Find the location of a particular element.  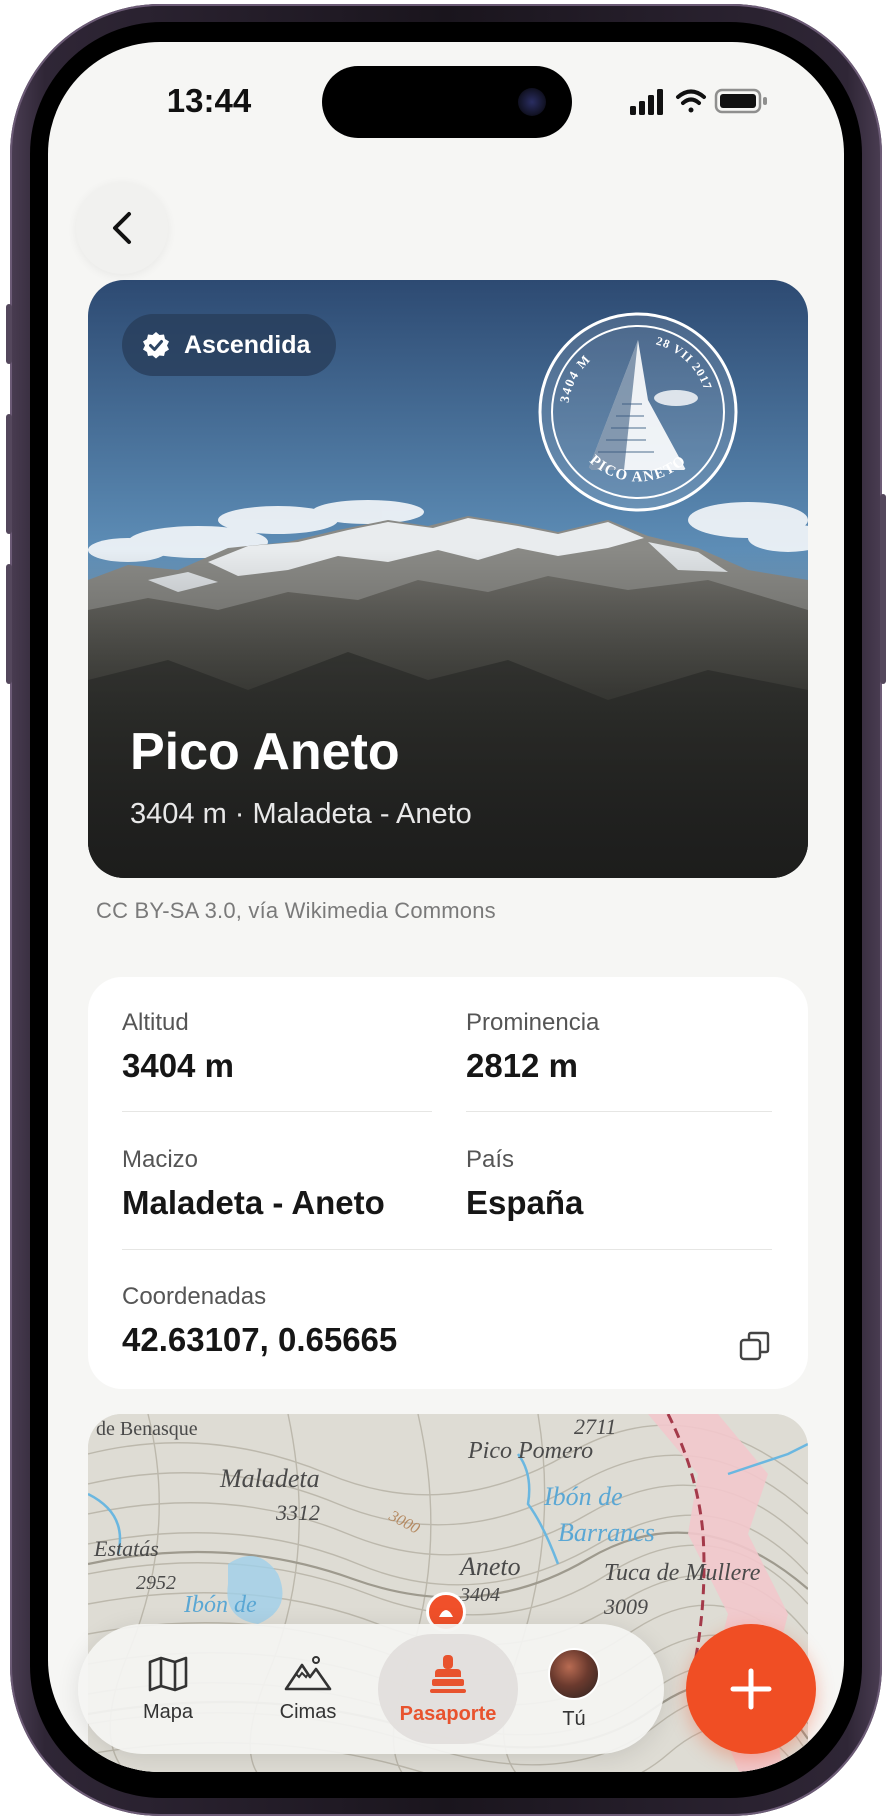

peaks-icon is located at coordinates (308, 1672).